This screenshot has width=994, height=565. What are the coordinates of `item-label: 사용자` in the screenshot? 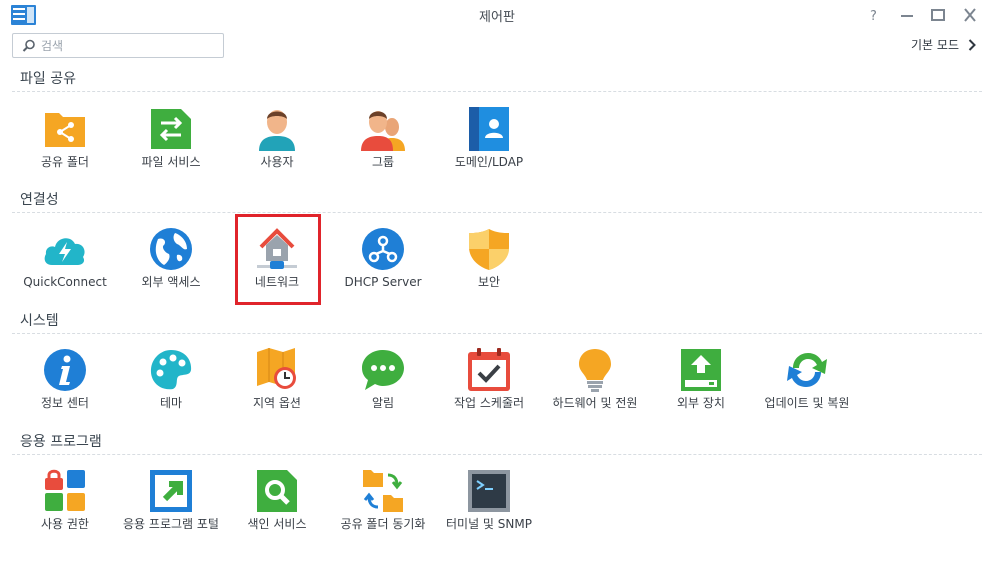 It's located at (277, 162).